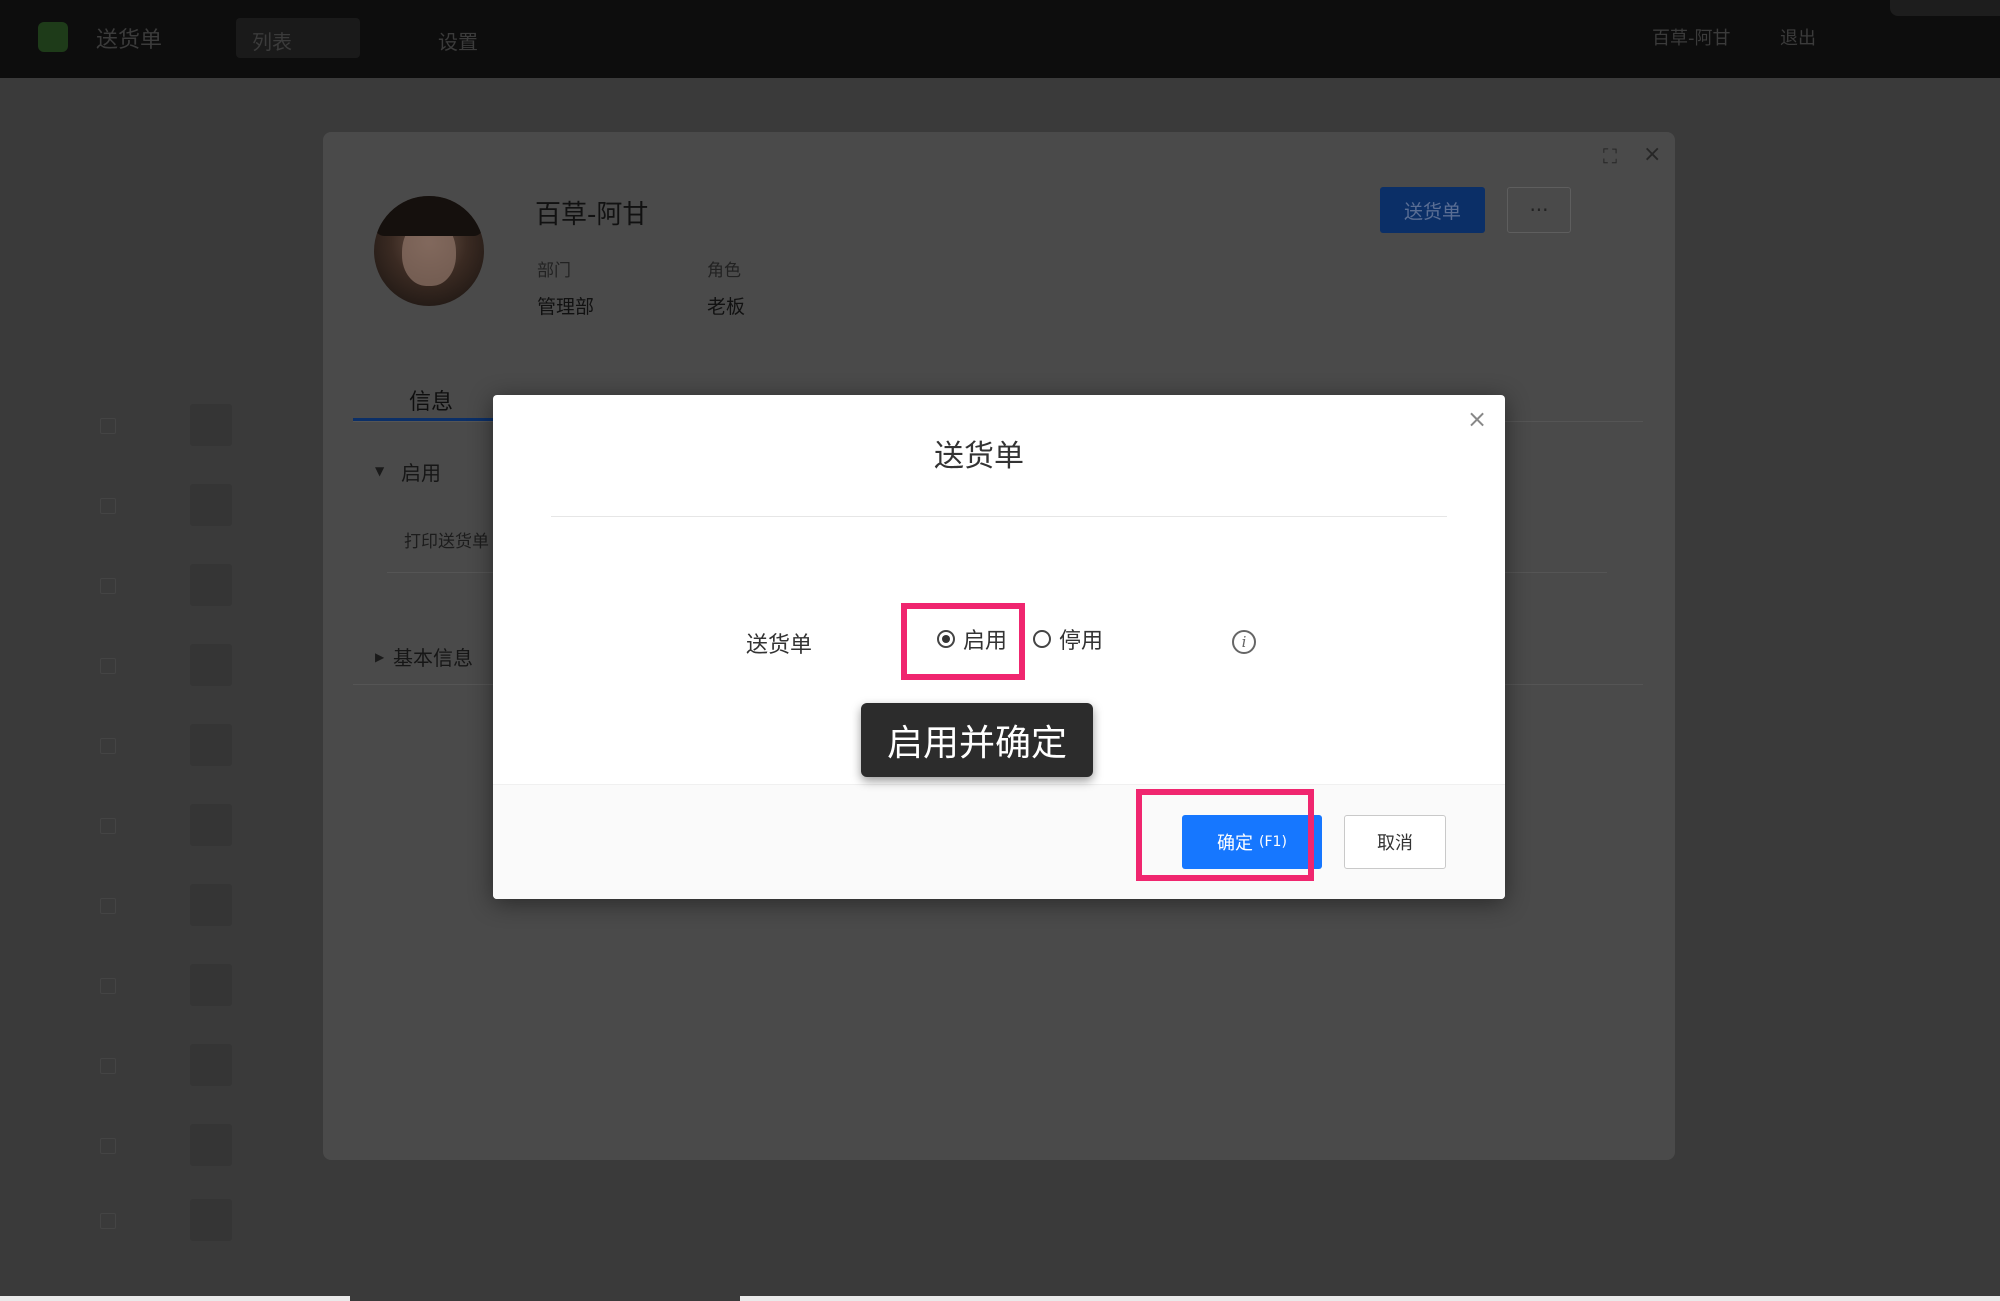 This screenshot has width=2000, height=1301. I want to click on field-label: 送货单, so click(779, 645).